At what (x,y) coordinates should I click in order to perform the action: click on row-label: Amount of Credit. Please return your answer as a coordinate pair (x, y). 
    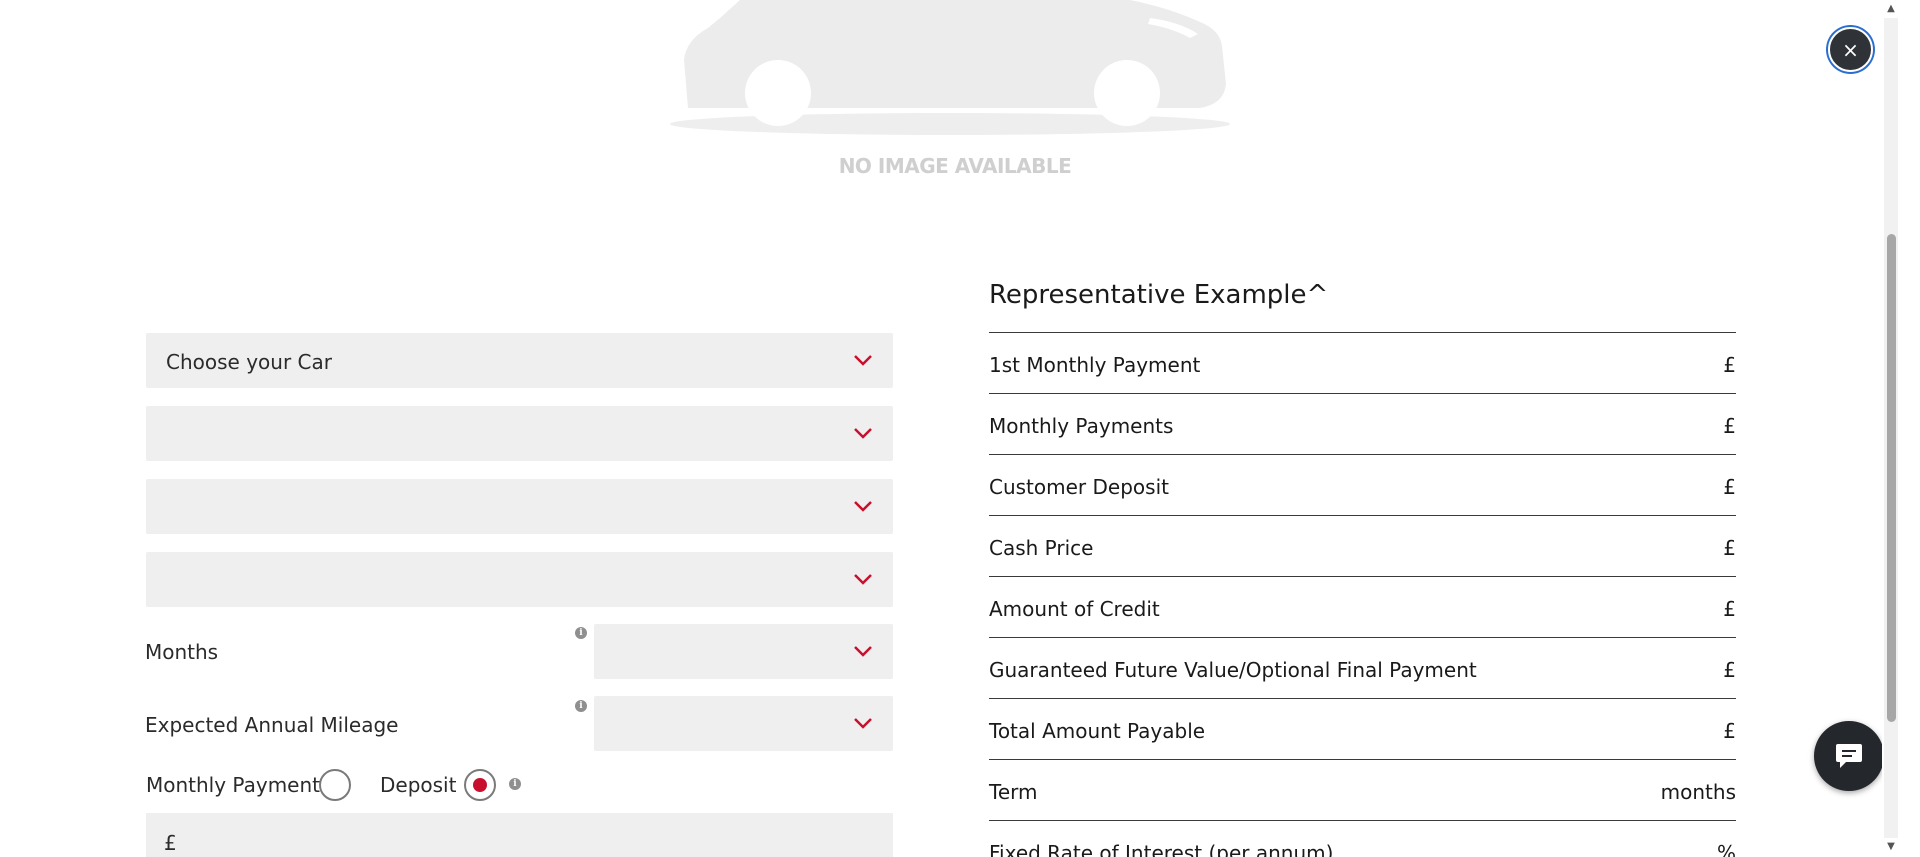
    Looking at the image, I should click on (1074, 609).